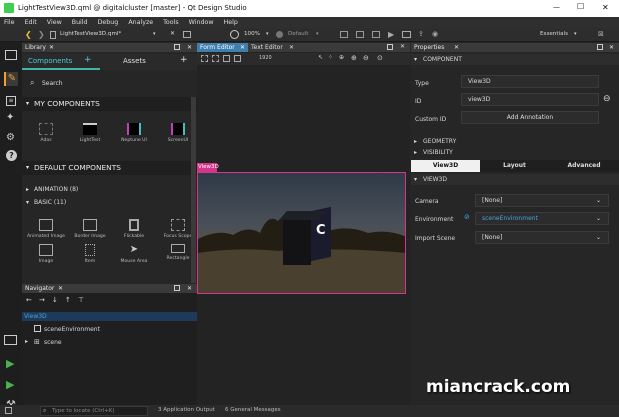 The height and width of the screenshot is (417, 619). Describe the element at coordinates (109, 189) in the screenshot. I see `category-animation: ▸ ANIMATION (8)` at that location.